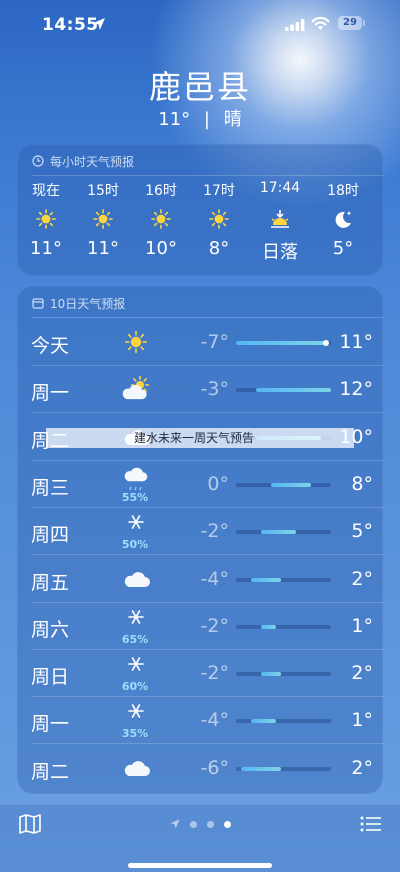 The image size is (400, 872). What do you see at coordinates (50, 487) in the screenshot?
I see `day-name: 周三` at bounding box center [50, 487].